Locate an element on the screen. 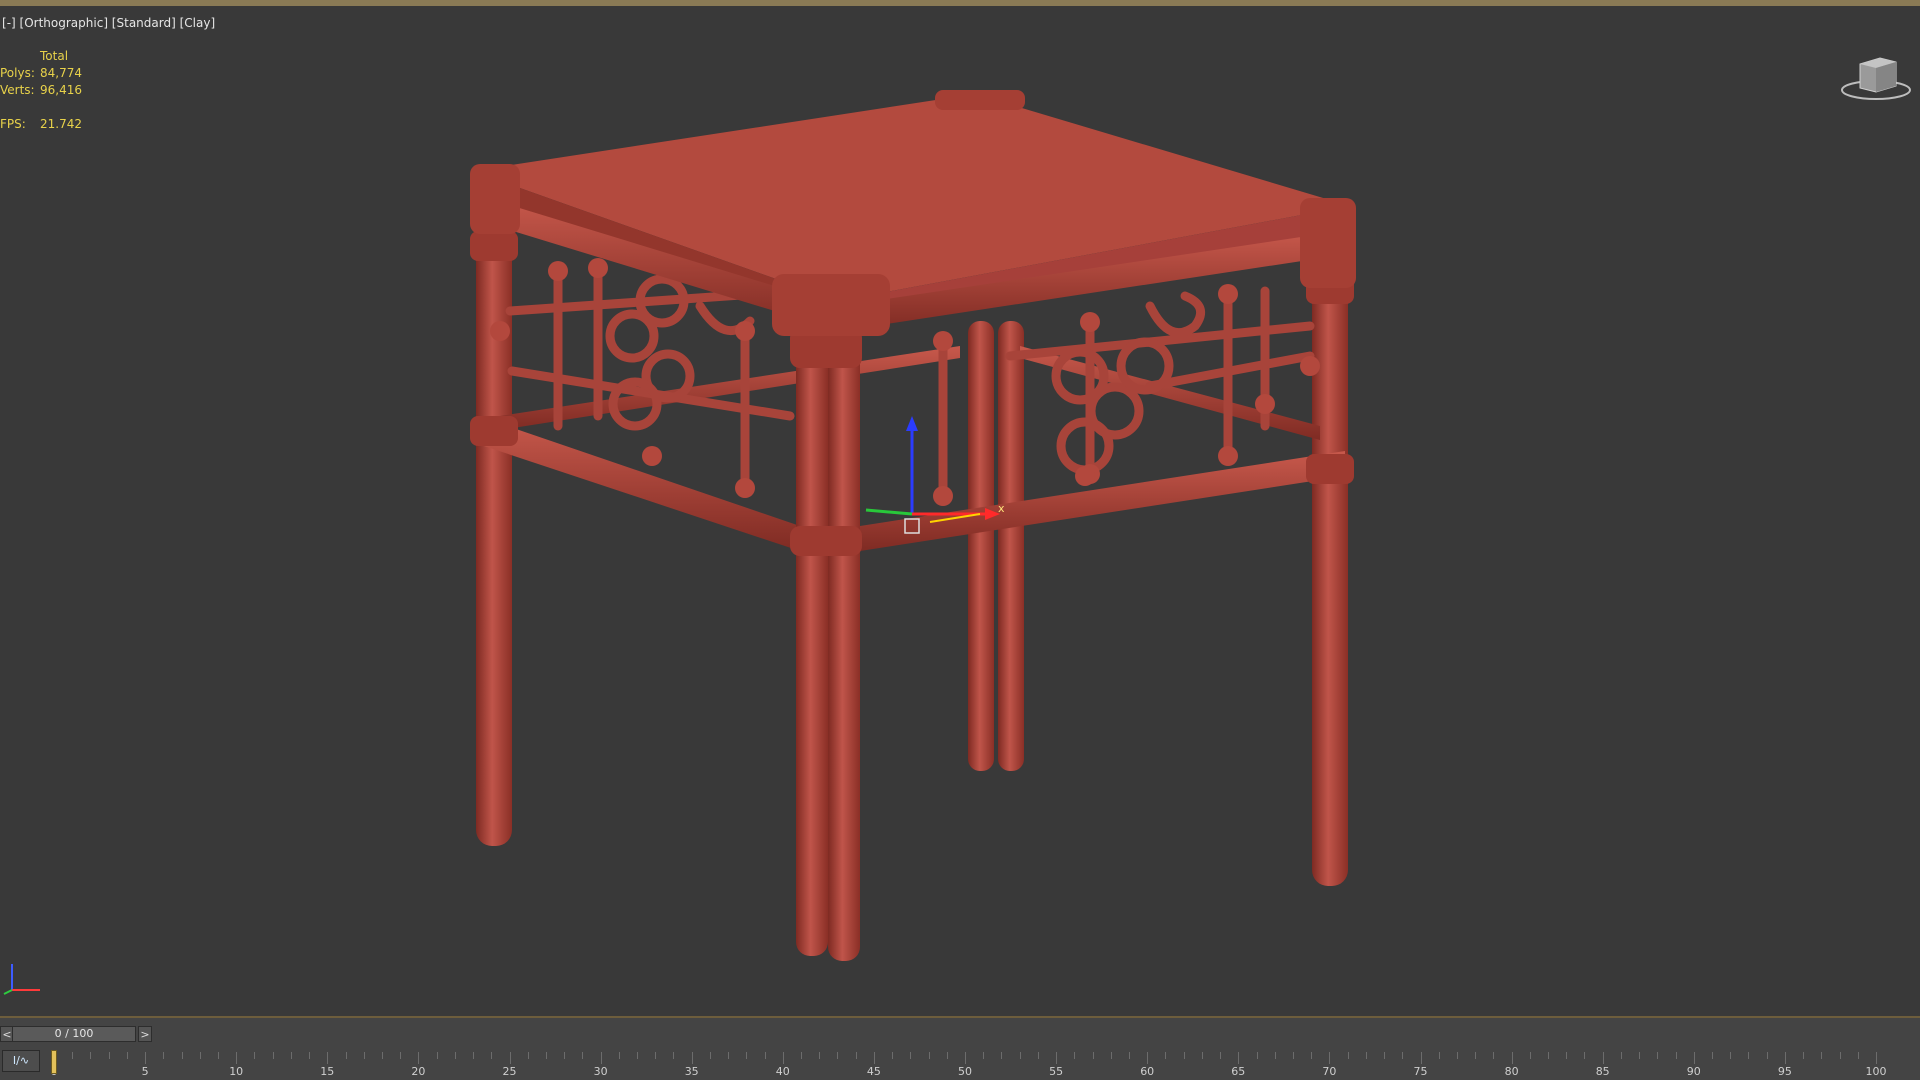  frame-tick-label: 25 is located at coordinates (509, 1071).